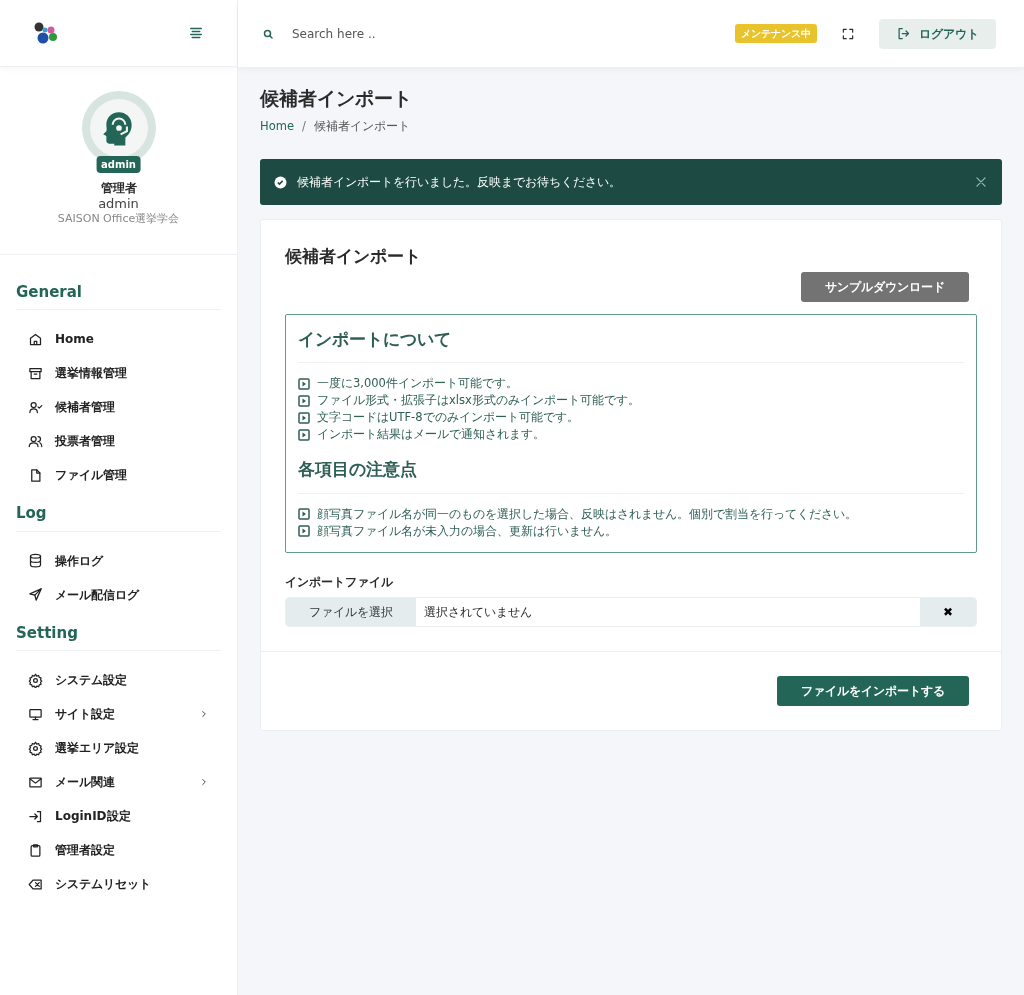 This screenshot has height=995, width=1024. What do you see at coordinates (118, 164) in the screenshot?
I see `role-badge: admin` at bounding box center [118, 164].